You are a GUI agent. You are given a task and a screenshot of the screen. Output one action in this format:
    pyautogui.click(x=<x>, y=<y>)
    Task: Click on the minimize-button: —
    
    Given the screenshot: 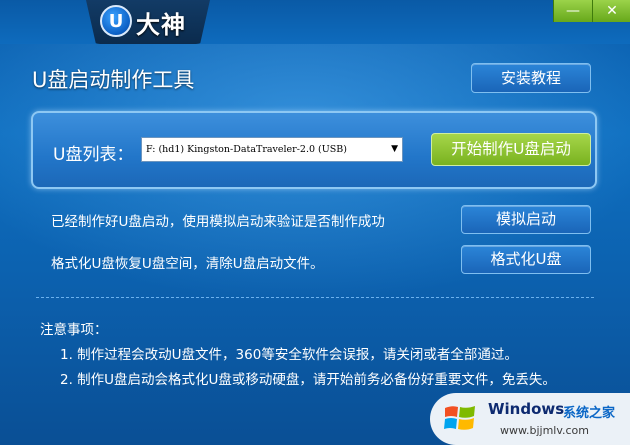 What is the action you would take?
    pyautogui.click(x=572, y=11)
    